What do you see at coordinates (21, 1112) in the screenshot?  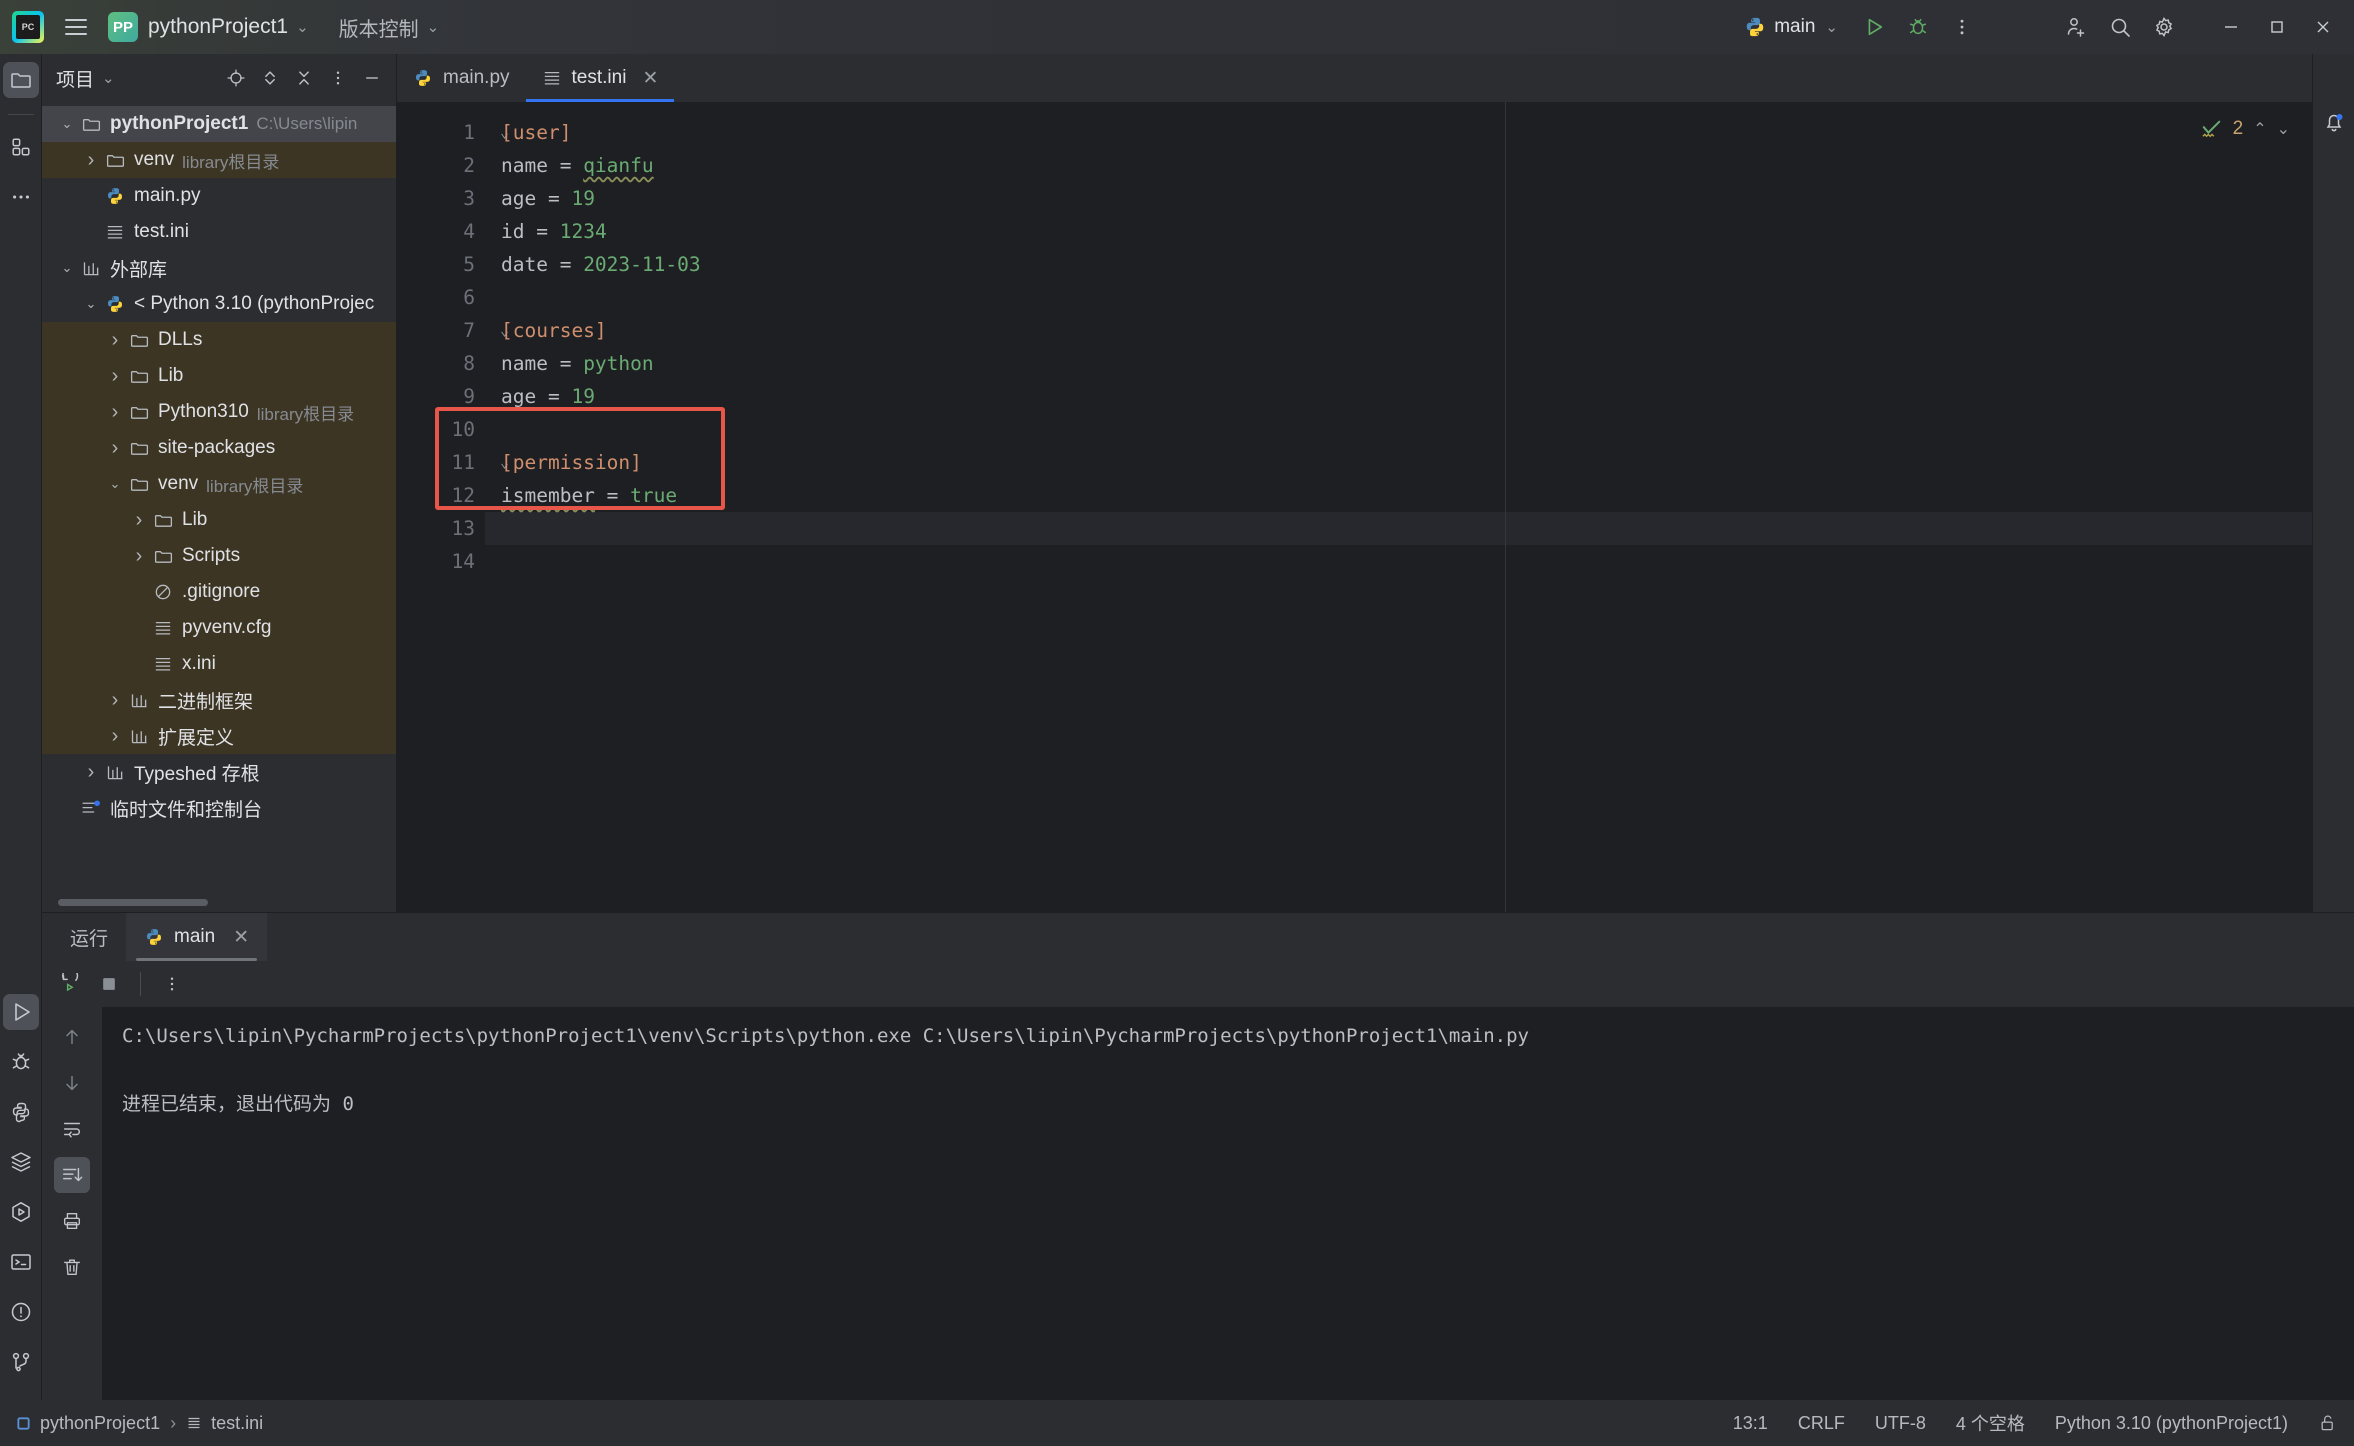 I see `sidebar-item-python-packages` at bounding box center [21, 1112].